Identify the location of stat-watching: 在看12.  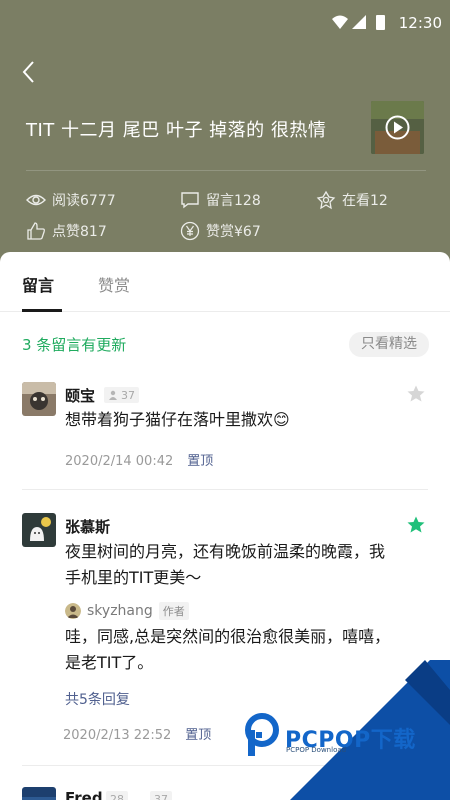
(352, 200).